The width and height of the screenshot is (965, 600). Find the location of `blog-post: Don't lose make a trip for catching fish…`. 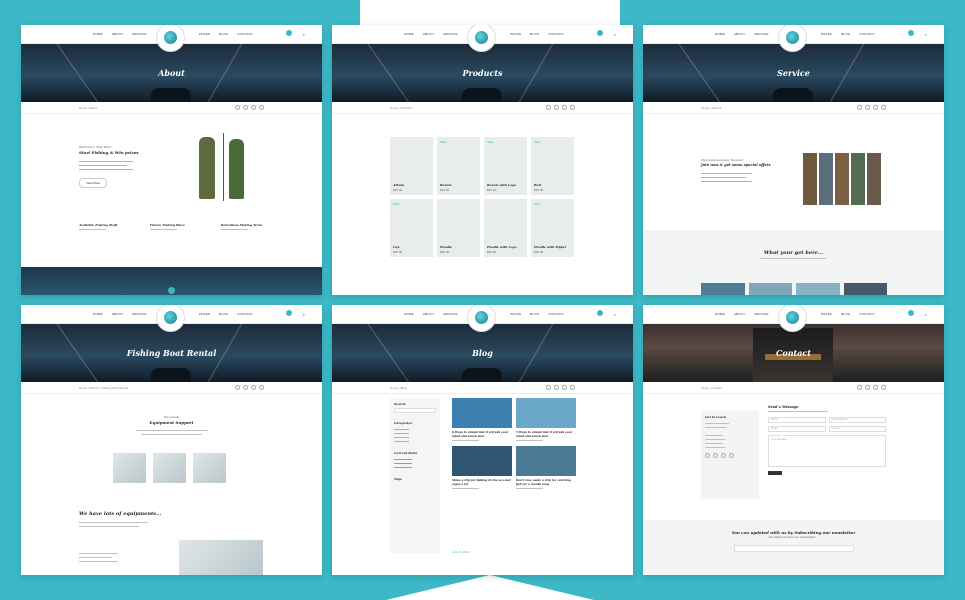

blog-post: Don't lose make a trip for catching fish… is located at coordinates (546, 468).